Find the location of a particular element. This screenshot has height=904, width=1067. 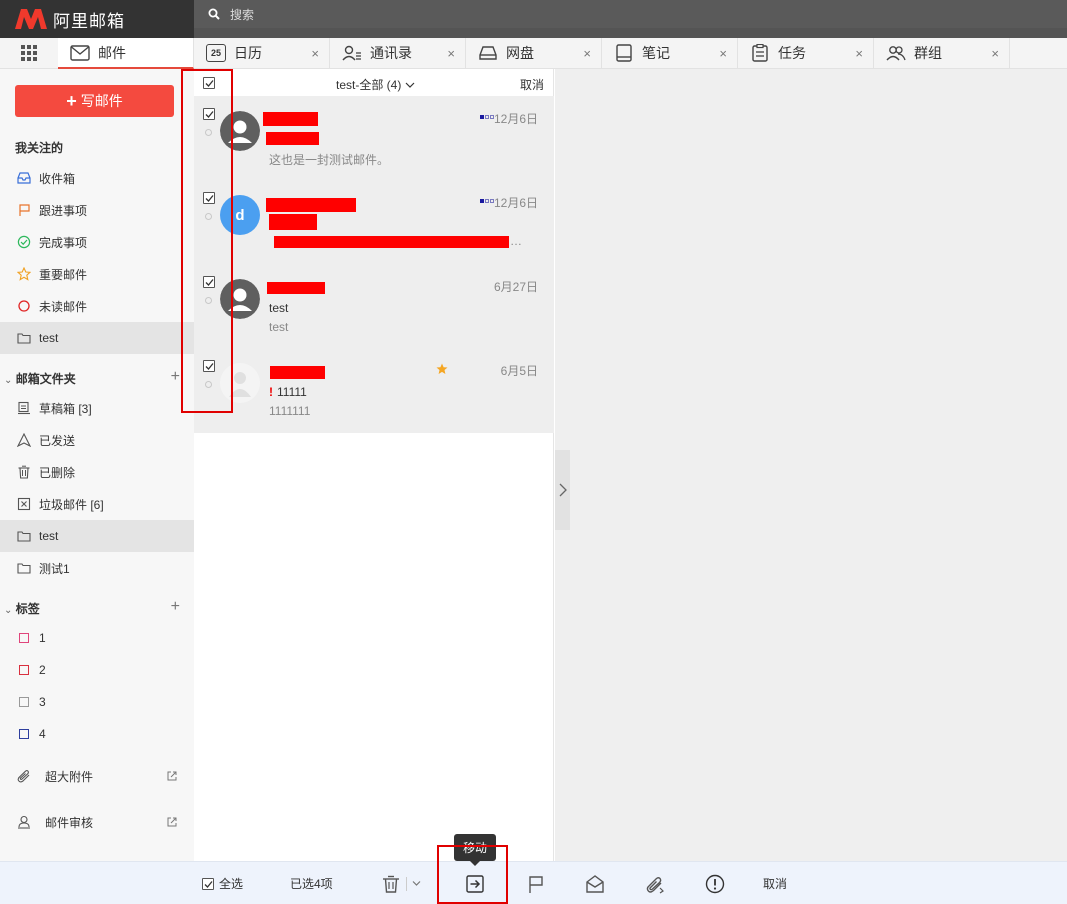

plus-icon: + is located at coordinates (71, 100).